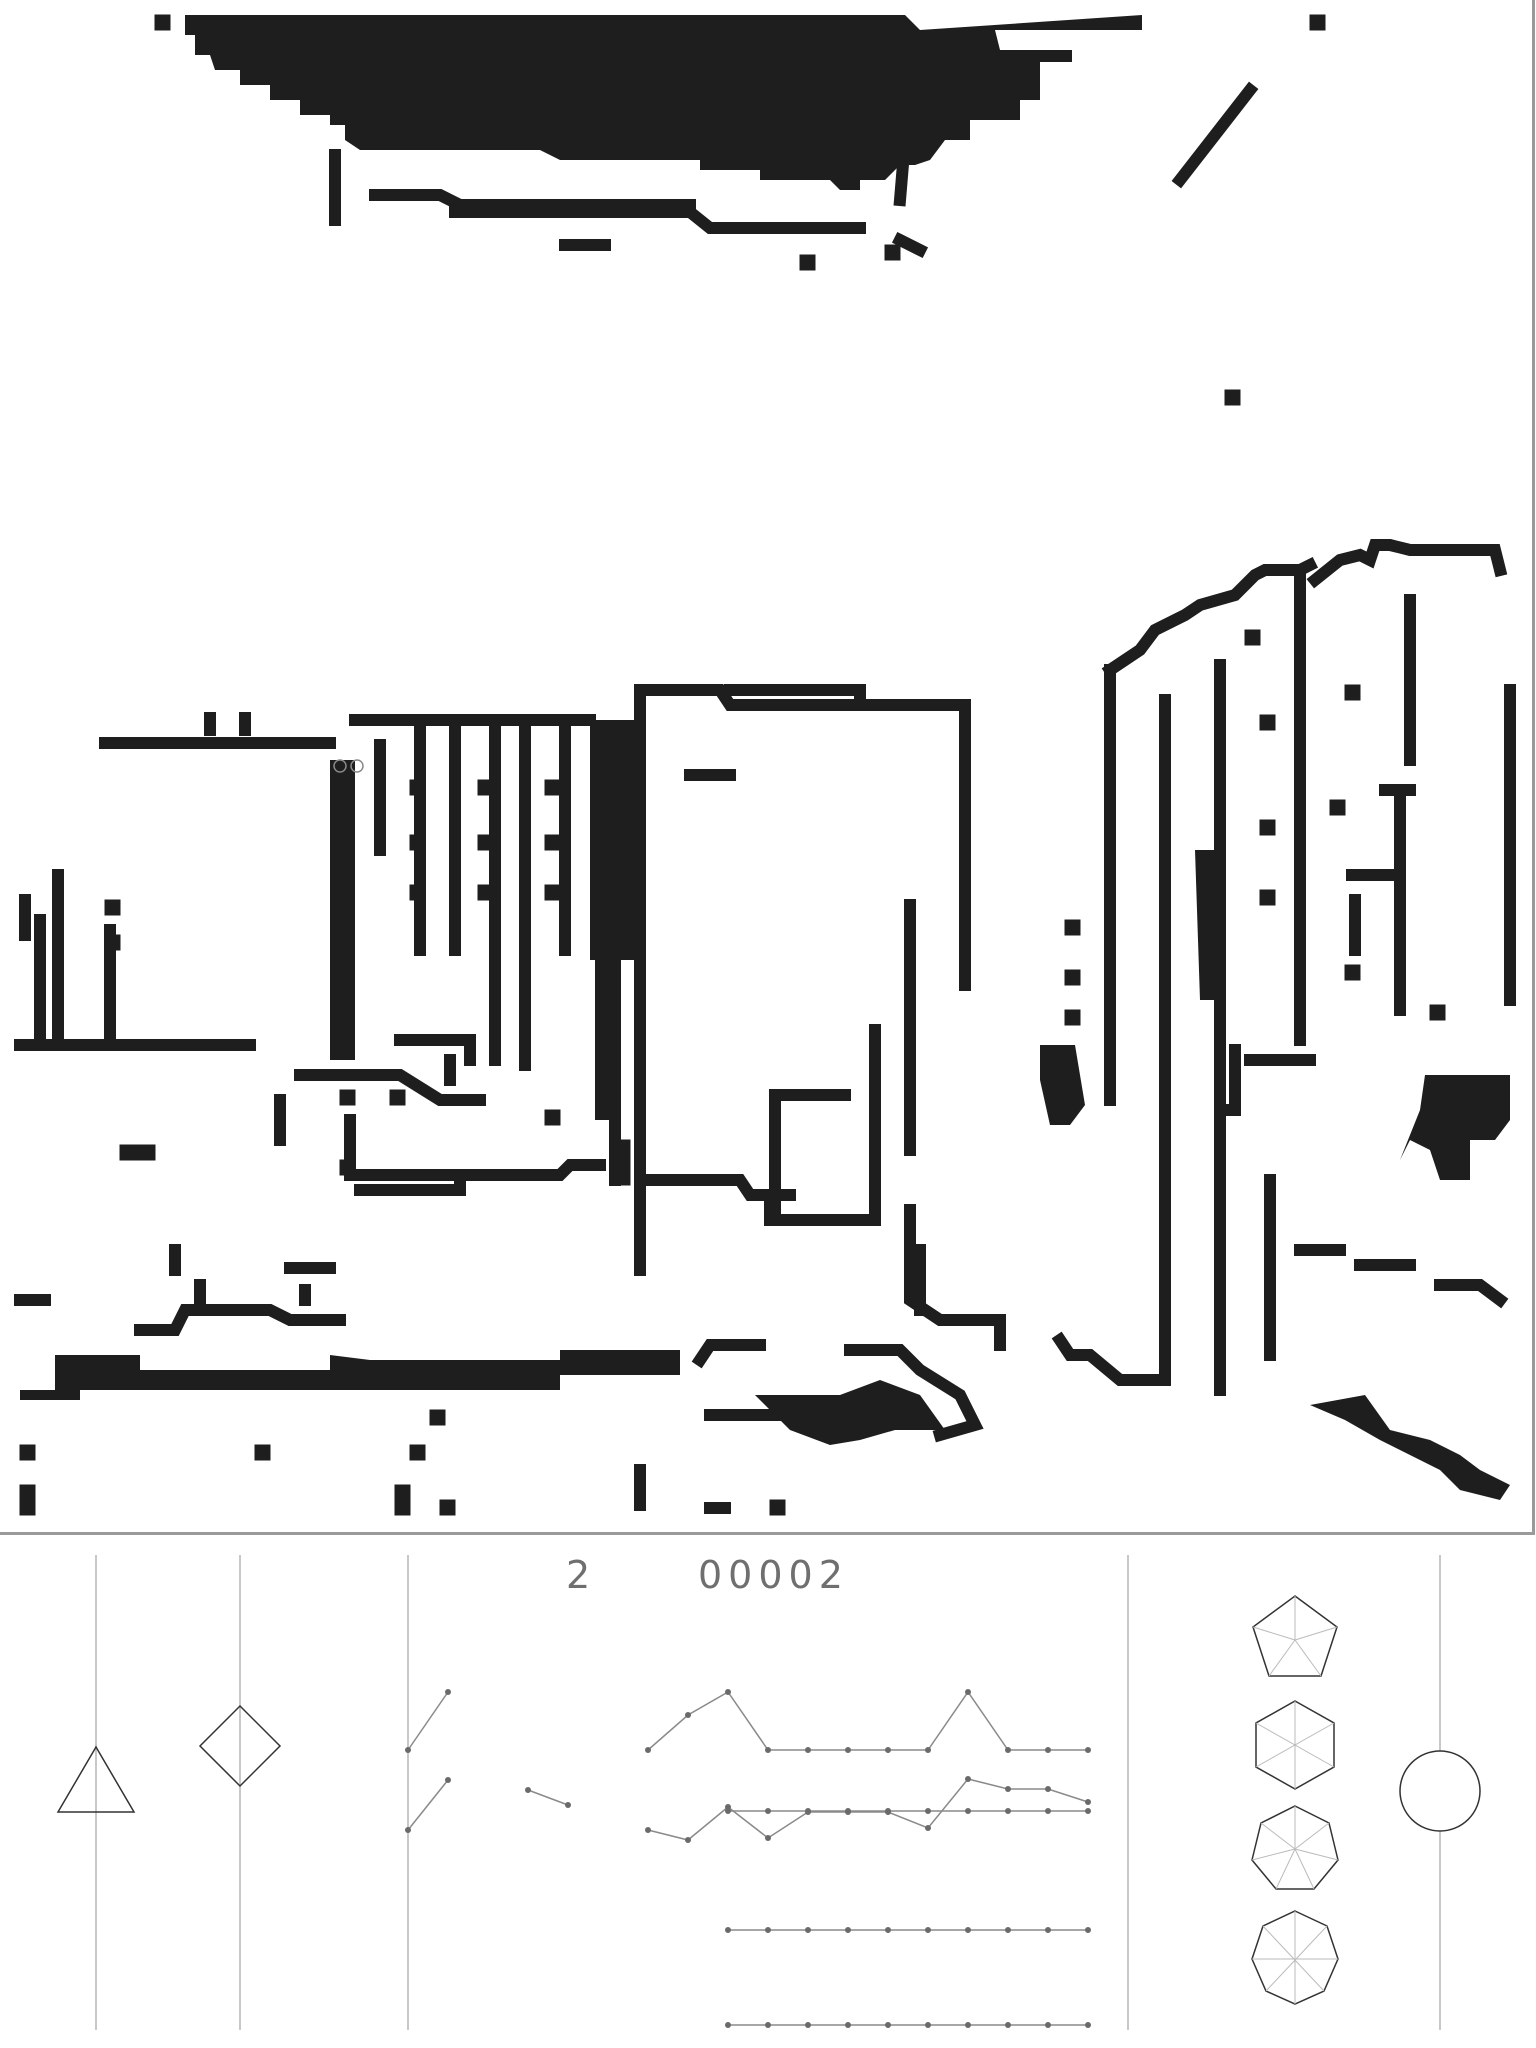 Image resolution: width=1536 pixels, height=2048 pixels. What do you see at coordinates (1440, 1791) in the screenshot?
I see `circle-icon` at bounding box center [1440, 1791].